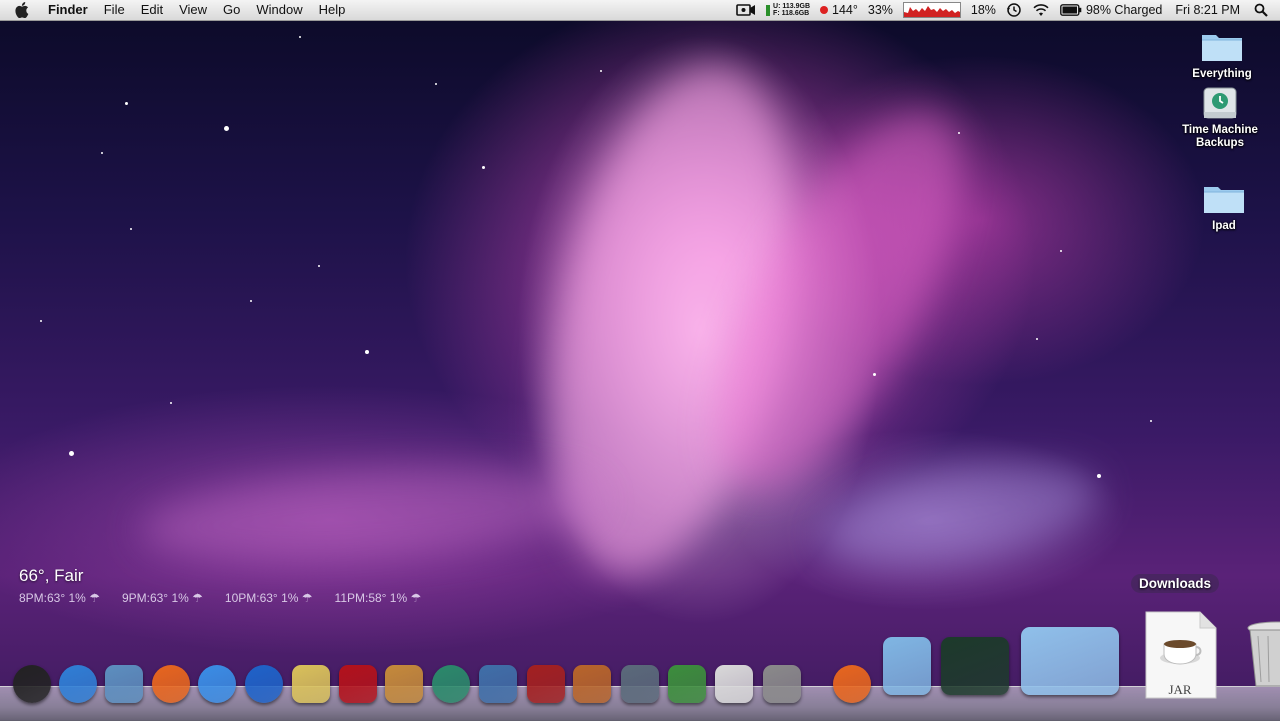  I want to click on battery-label: 98% Charged, so click(1124, 10).